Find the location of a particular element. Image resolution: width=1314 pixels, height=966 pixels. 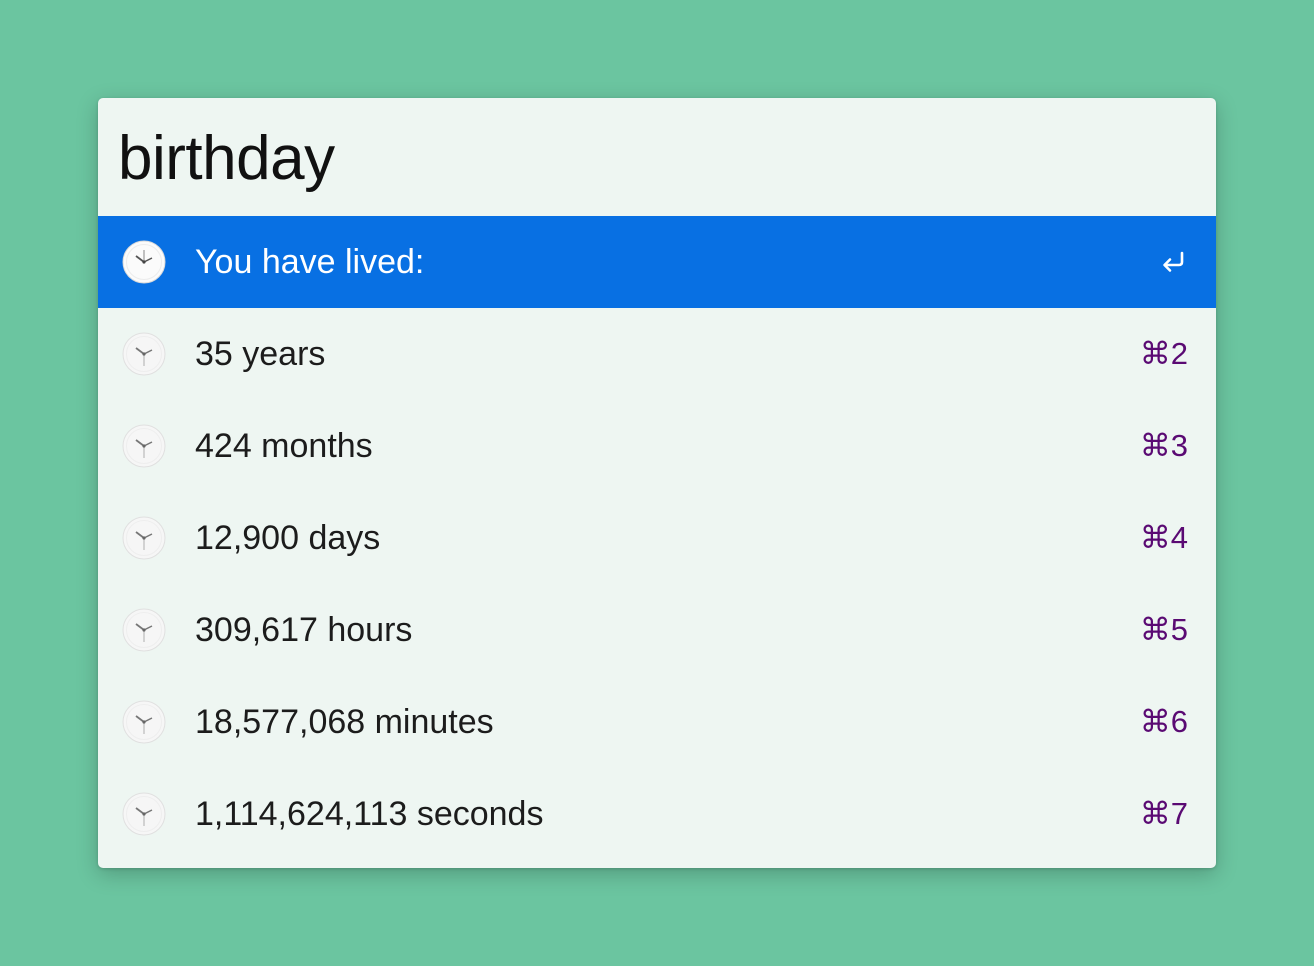

result-shortcut: ⌘2 is located at coordinates (1163, 353).